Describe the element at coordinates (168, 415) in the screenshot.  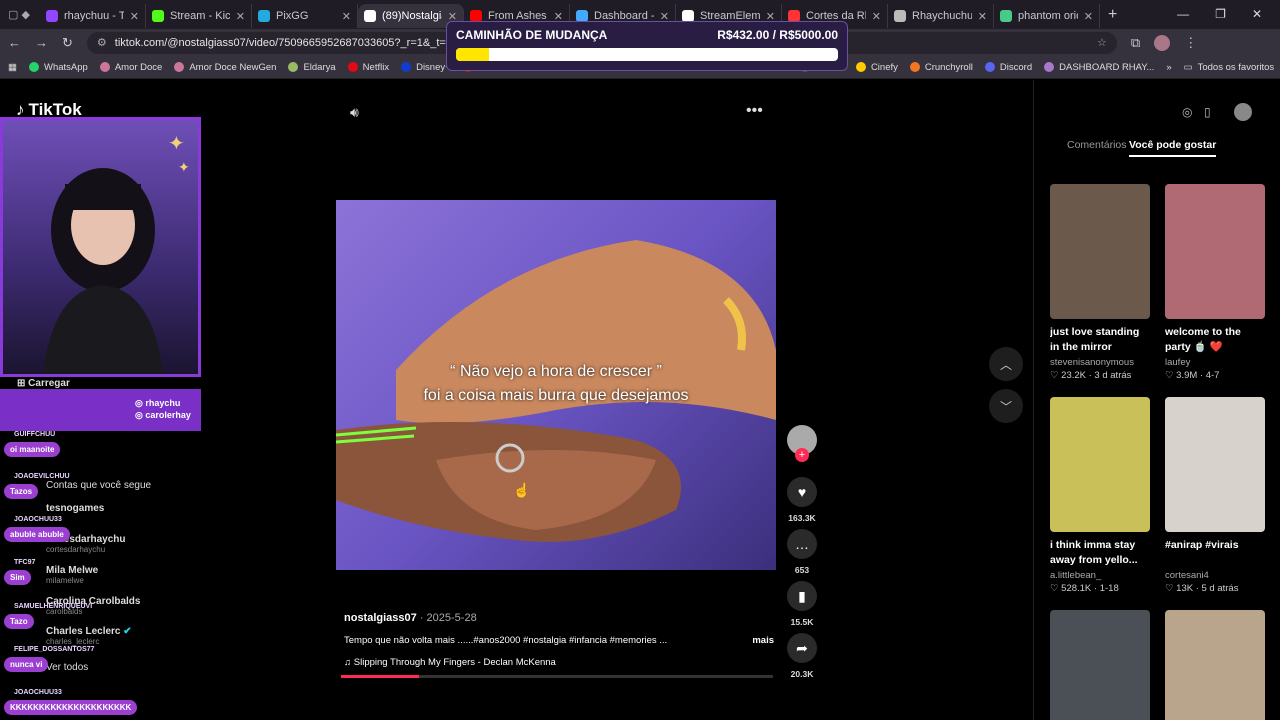
I see `banner-handle-2-text: carolerhay` at that location.